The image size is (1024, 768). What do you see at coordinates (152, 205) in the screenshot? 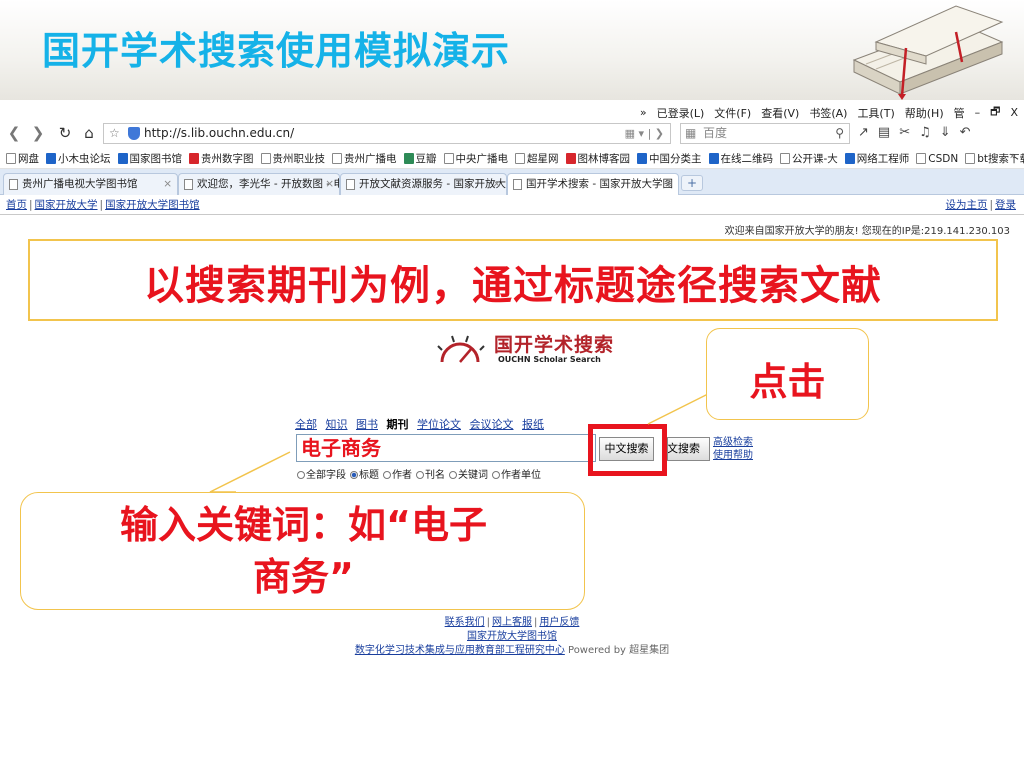
I see `link-ouchn-library: 国家开放大学图书馆` at bounding box center [152, 205].